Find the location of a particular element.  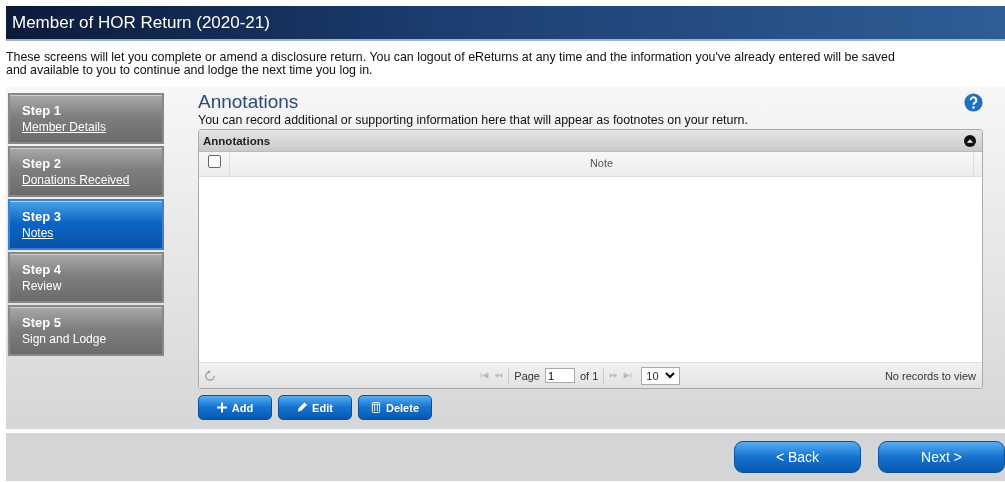

step-tab: Step 3 Notes is located at coordinates (86, 224).